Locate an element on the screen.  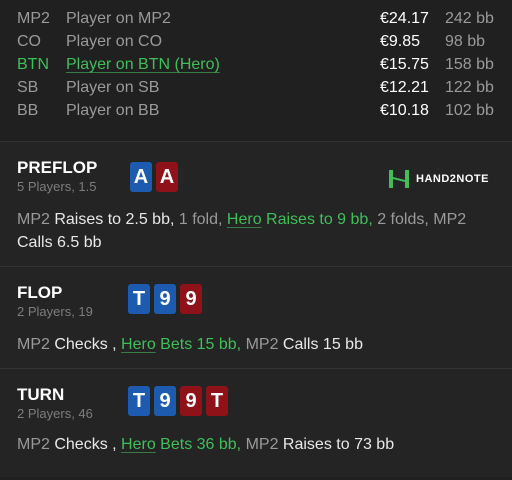
player-row-mp2: MP2 Player on MP2 €24.17 242 bb is located at coordinates (256, 19).